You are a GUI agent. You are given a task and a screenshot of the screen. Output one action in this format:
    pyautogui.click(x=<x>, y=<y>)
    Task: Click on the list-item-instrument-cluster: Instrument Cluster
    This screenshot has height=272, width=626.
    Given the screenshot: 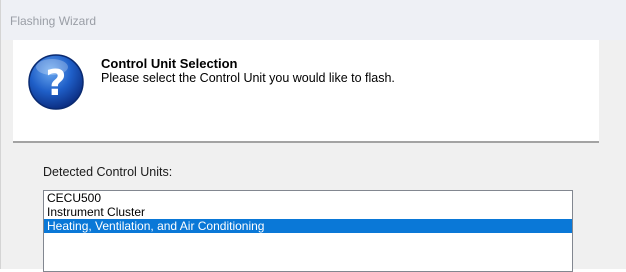 What is the action you would take?
    pyautogui.click(x=308, y=212)
    